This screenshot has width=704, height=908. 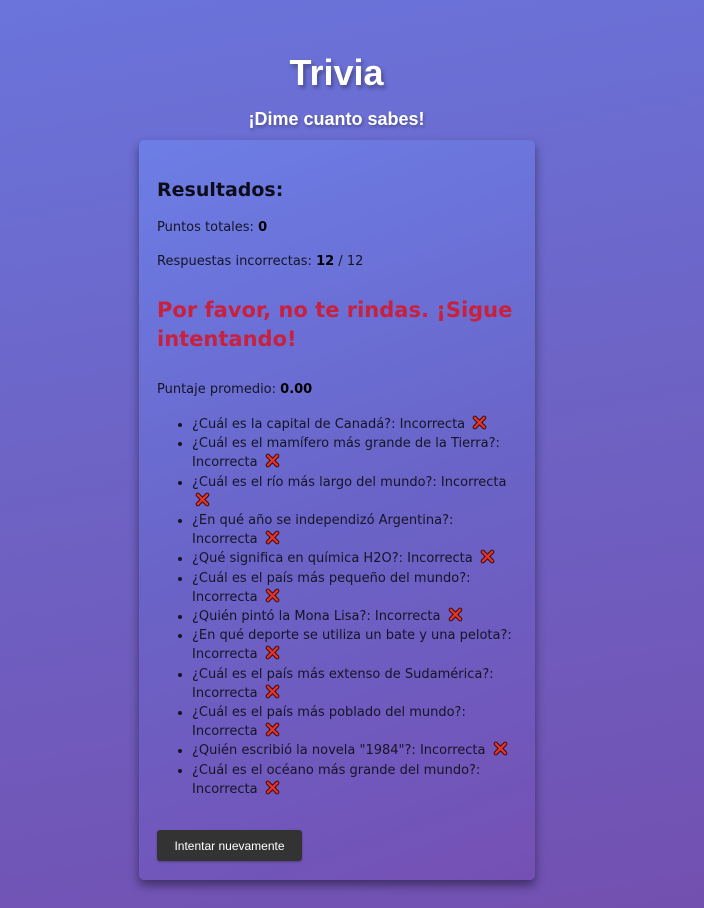 What do you see at coordinates (336, 73) in the screenshot?
I see `page-title: Trivia` at bounding box center [336, 73].